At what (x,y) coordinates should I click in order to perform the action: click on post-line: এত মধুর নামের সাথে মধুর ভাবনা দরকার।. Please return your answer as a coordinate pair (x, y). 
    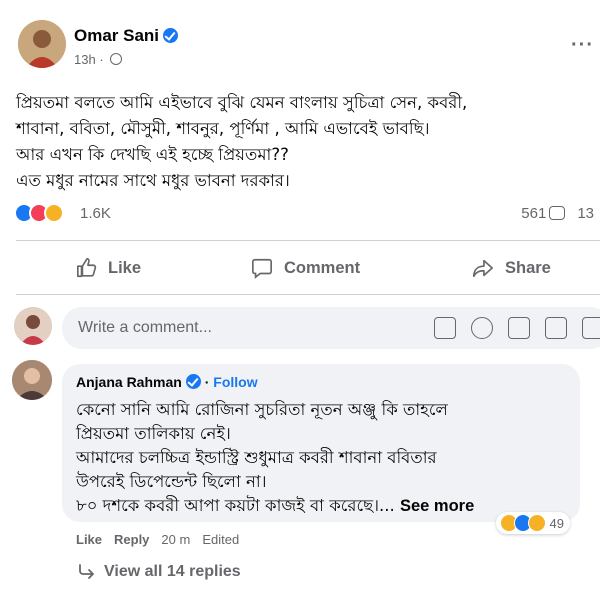
    Looking at the image, I should click on (153, 180).